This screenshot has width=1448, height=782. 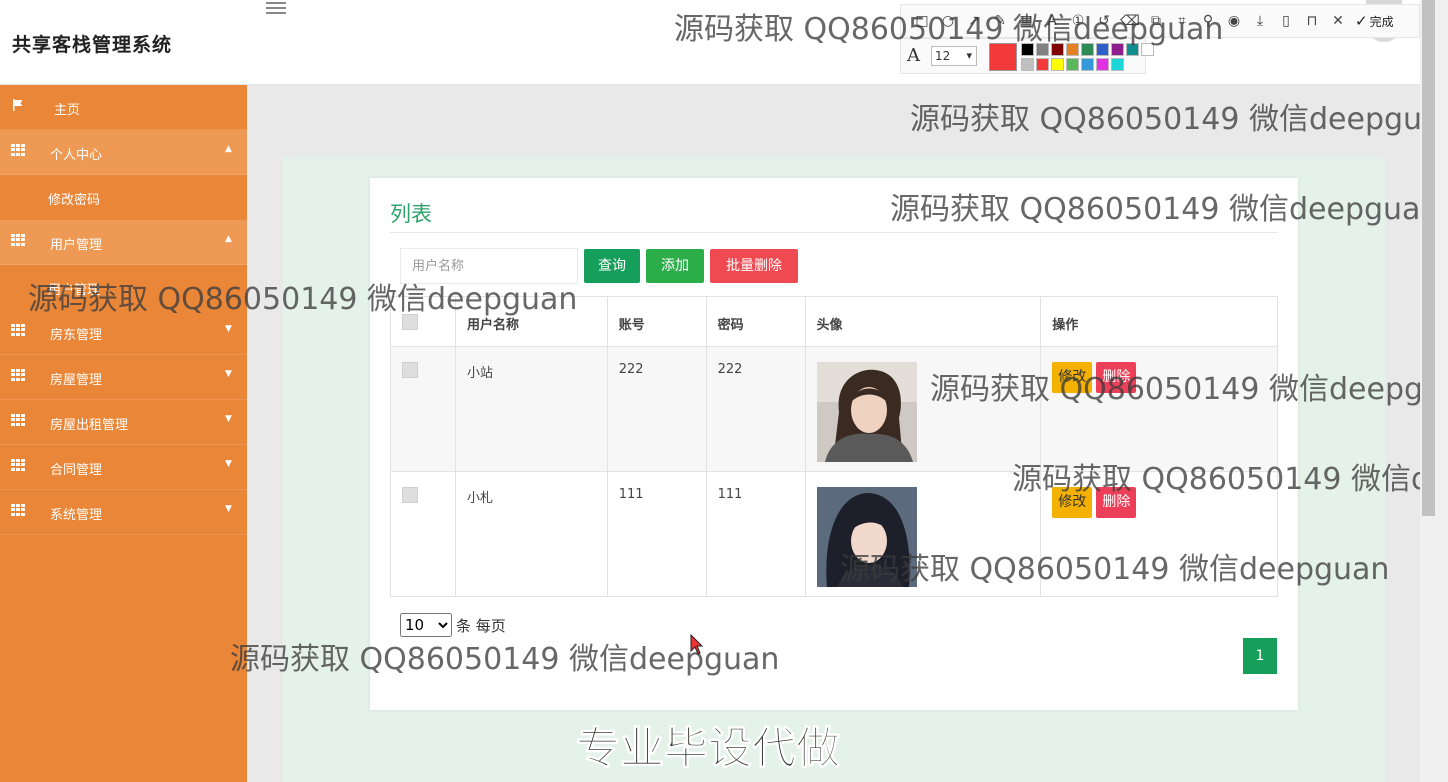 I want to click on font-size-select: 12, so click(x=954, y=56).